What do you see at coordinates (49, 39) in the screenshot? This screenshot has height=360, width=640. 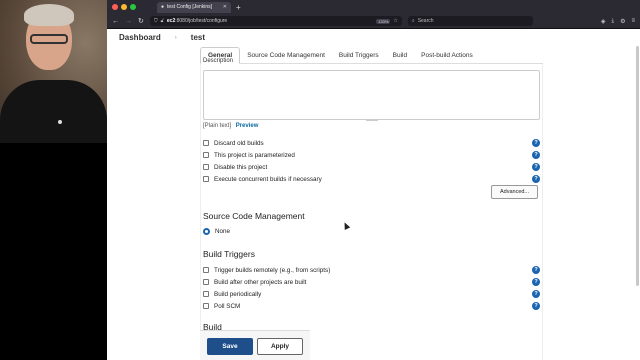 I see `presenter-glasses` at bounding box center [49, 39].